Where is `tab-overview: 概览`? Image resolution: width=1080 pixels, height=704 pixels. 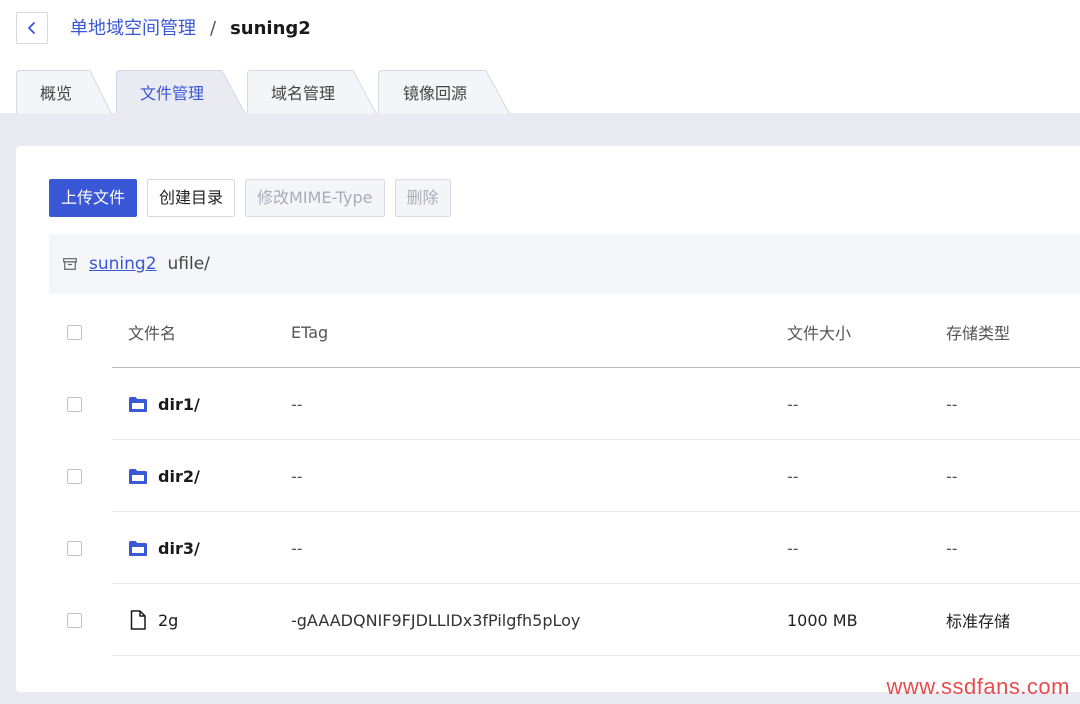
tab-overview: 概览 is located at coordinates (64, 92).